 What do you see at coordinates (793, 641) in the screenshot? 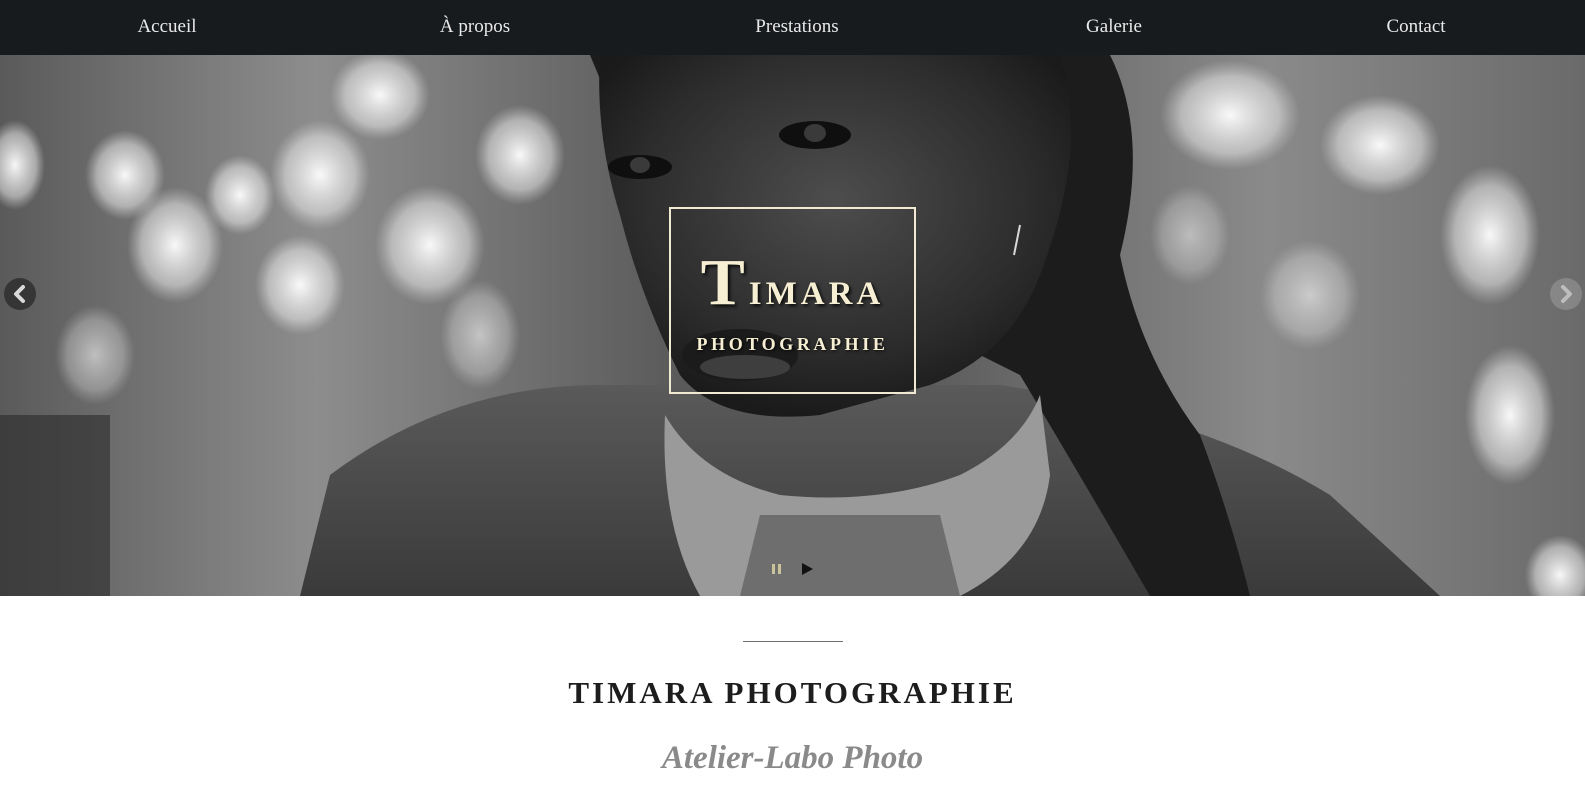
I see `section-divider` at bounding box center [793, 641].